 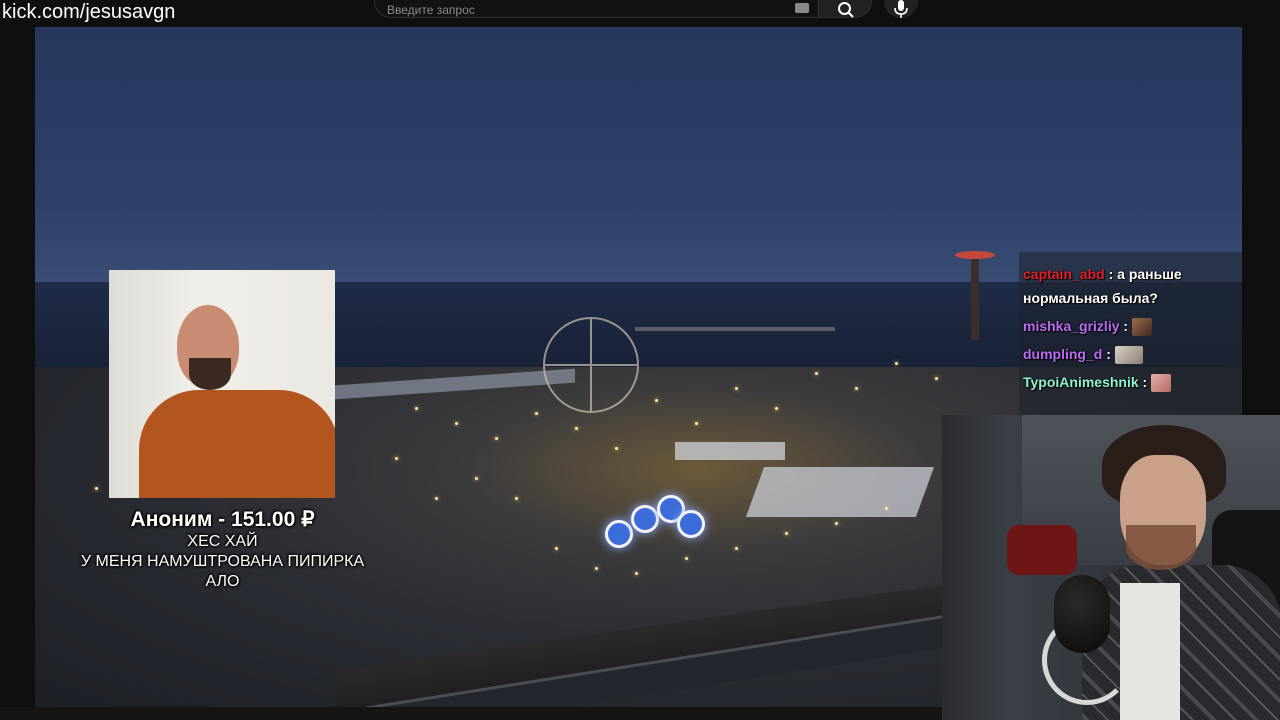 What do you see at coordinates (222, 561) in the screenshot?
I see `donation-message-line: У МЕНЯ НАМУШТРОВАНА ПИПИРКА` at bounding box center [222, 561].